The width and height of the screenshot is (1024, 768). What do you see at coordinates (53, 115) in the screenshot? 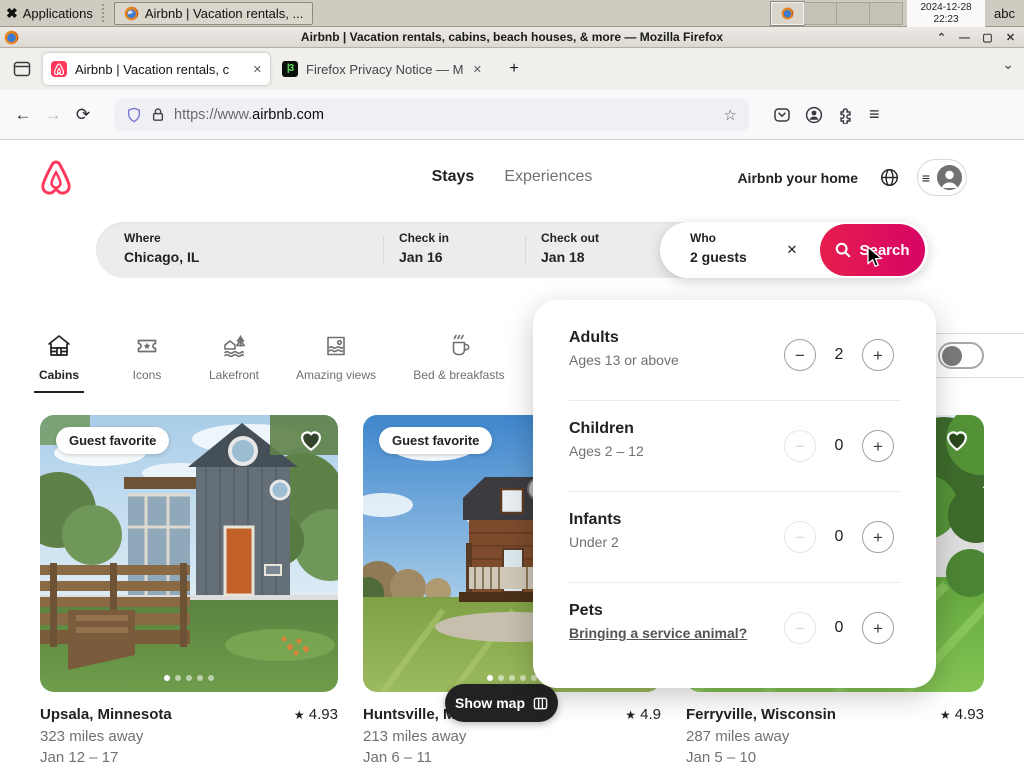
I see `forward-button: →` at bounding box center [53, 115].